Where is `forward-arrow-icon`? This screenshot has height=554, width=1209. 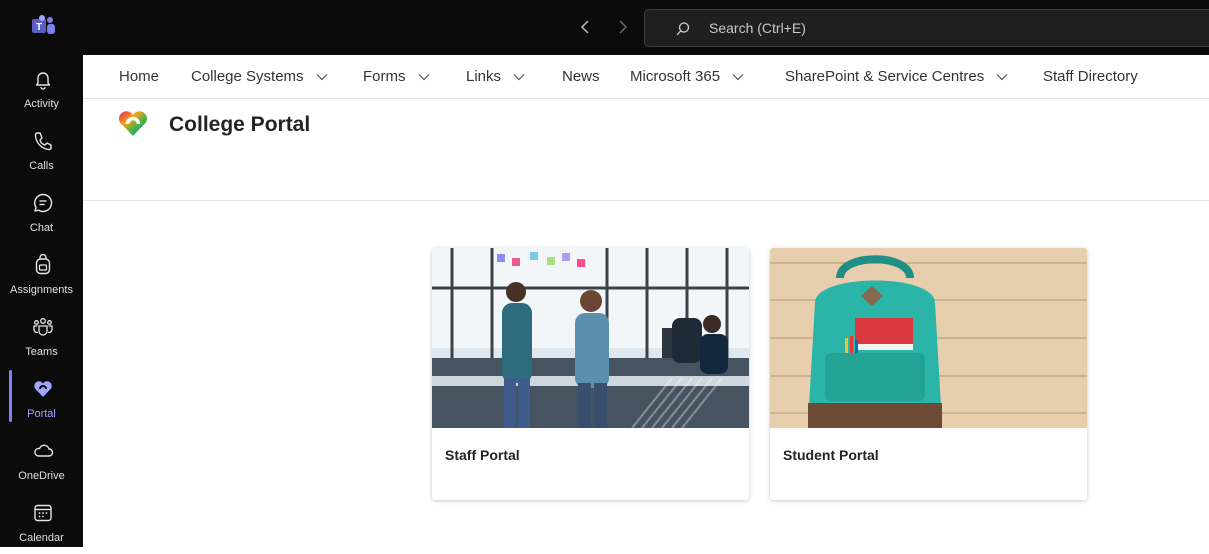 forward-arrow-icon is located at coordinates (622, 27).